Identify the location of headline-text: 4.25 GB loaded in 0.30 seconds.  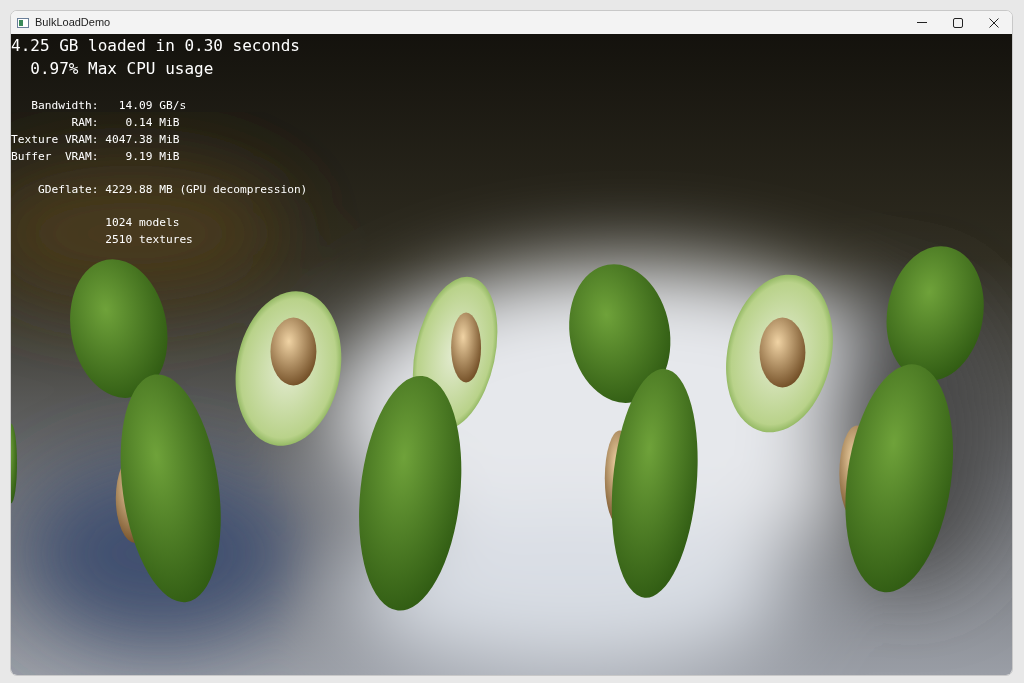
(155, 46).